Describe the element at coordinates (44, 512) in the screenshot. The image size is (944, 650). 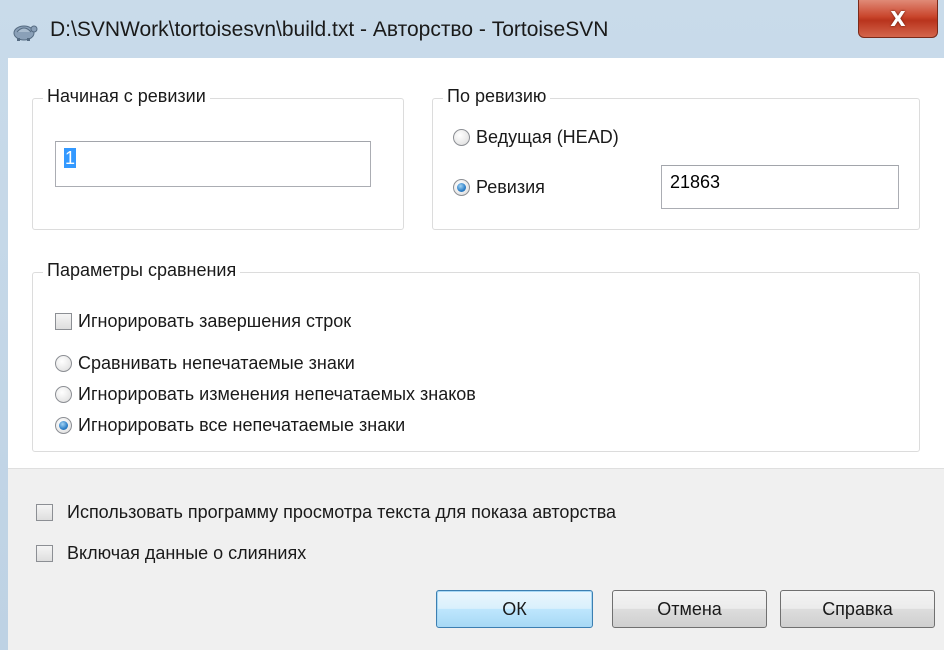
I see `use-text-viewer-checkbox-box` at that location.